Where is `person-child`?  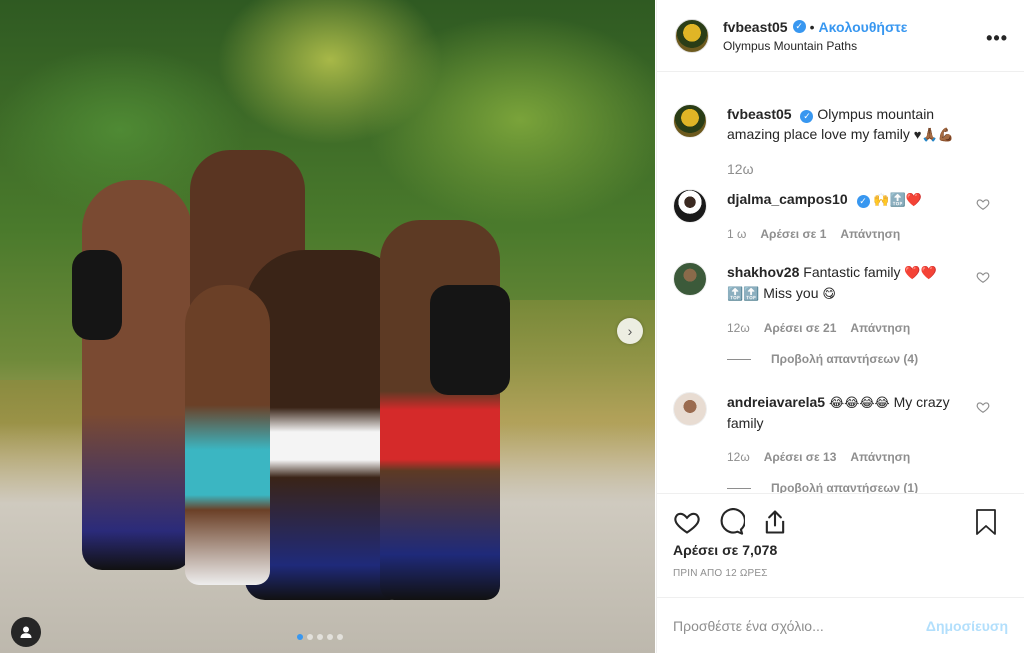
person-child is located at coordinates (227, 435).